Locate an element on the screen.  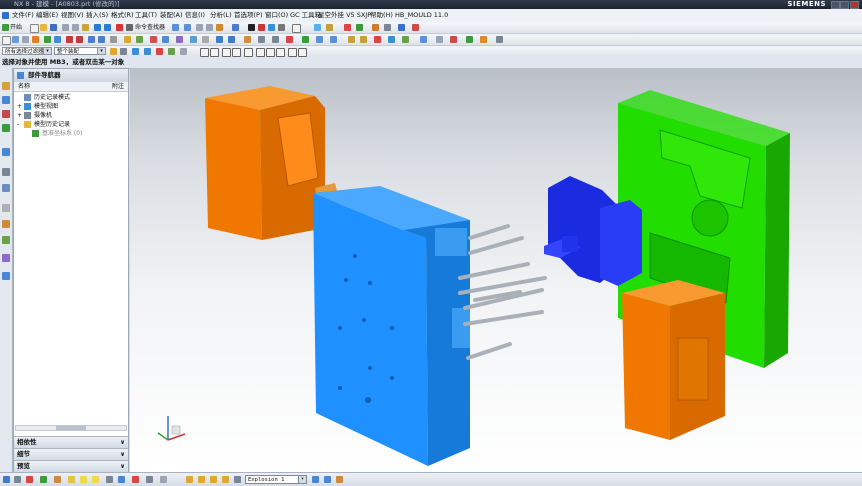
delete-icon is located at coordinates (119, 27).